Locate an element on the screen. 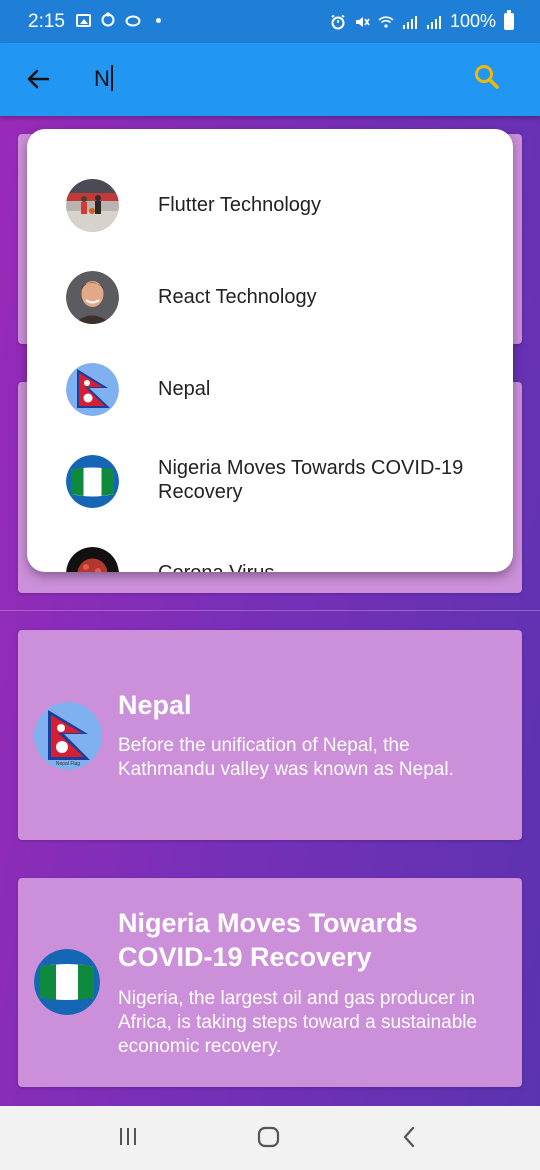 The height and width of the screenshot is (1170, 540). suggestion-label: React Technology is located at coordinates (237, 297).